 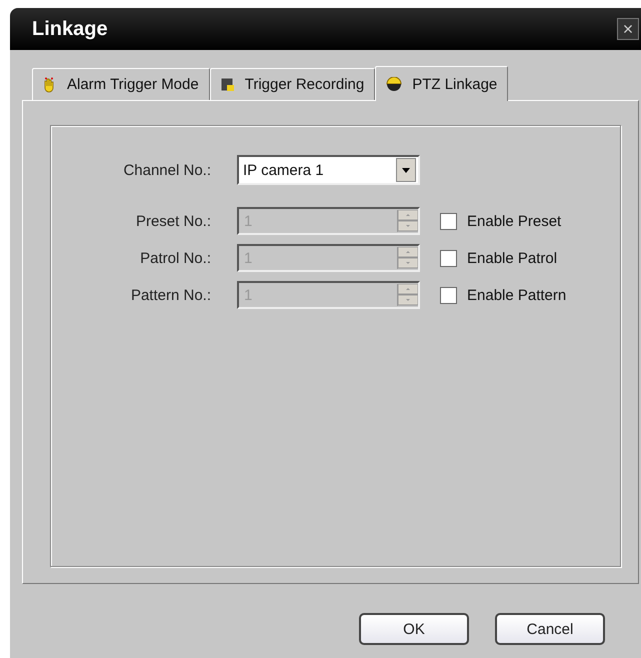 I want to click on checkbox-label: Enable Pattern, so click(x=516, y=295).